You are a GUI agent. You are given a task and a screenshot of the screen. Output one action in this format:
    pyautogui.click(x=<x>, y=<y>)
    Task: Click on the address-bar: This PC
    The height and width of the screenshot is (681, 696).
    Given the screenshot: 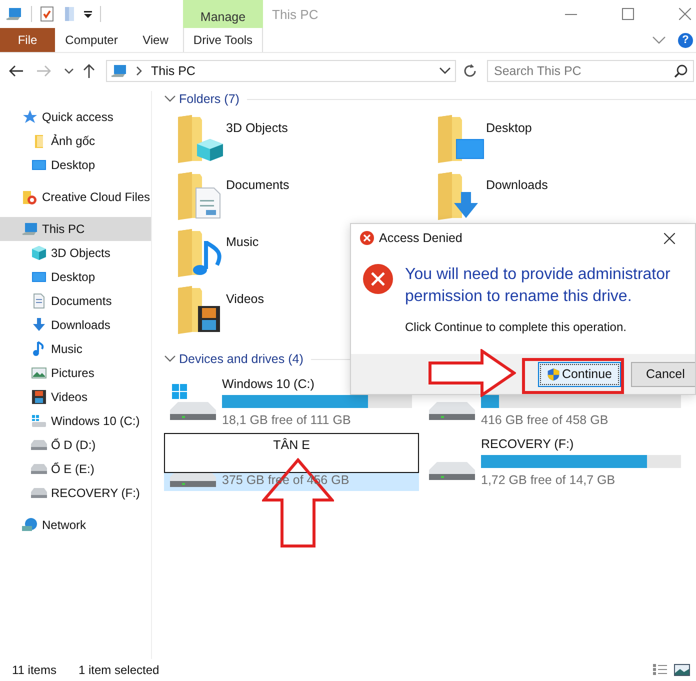 What is the action you would take?
    pyautogui.click(x=281, y=71)
    